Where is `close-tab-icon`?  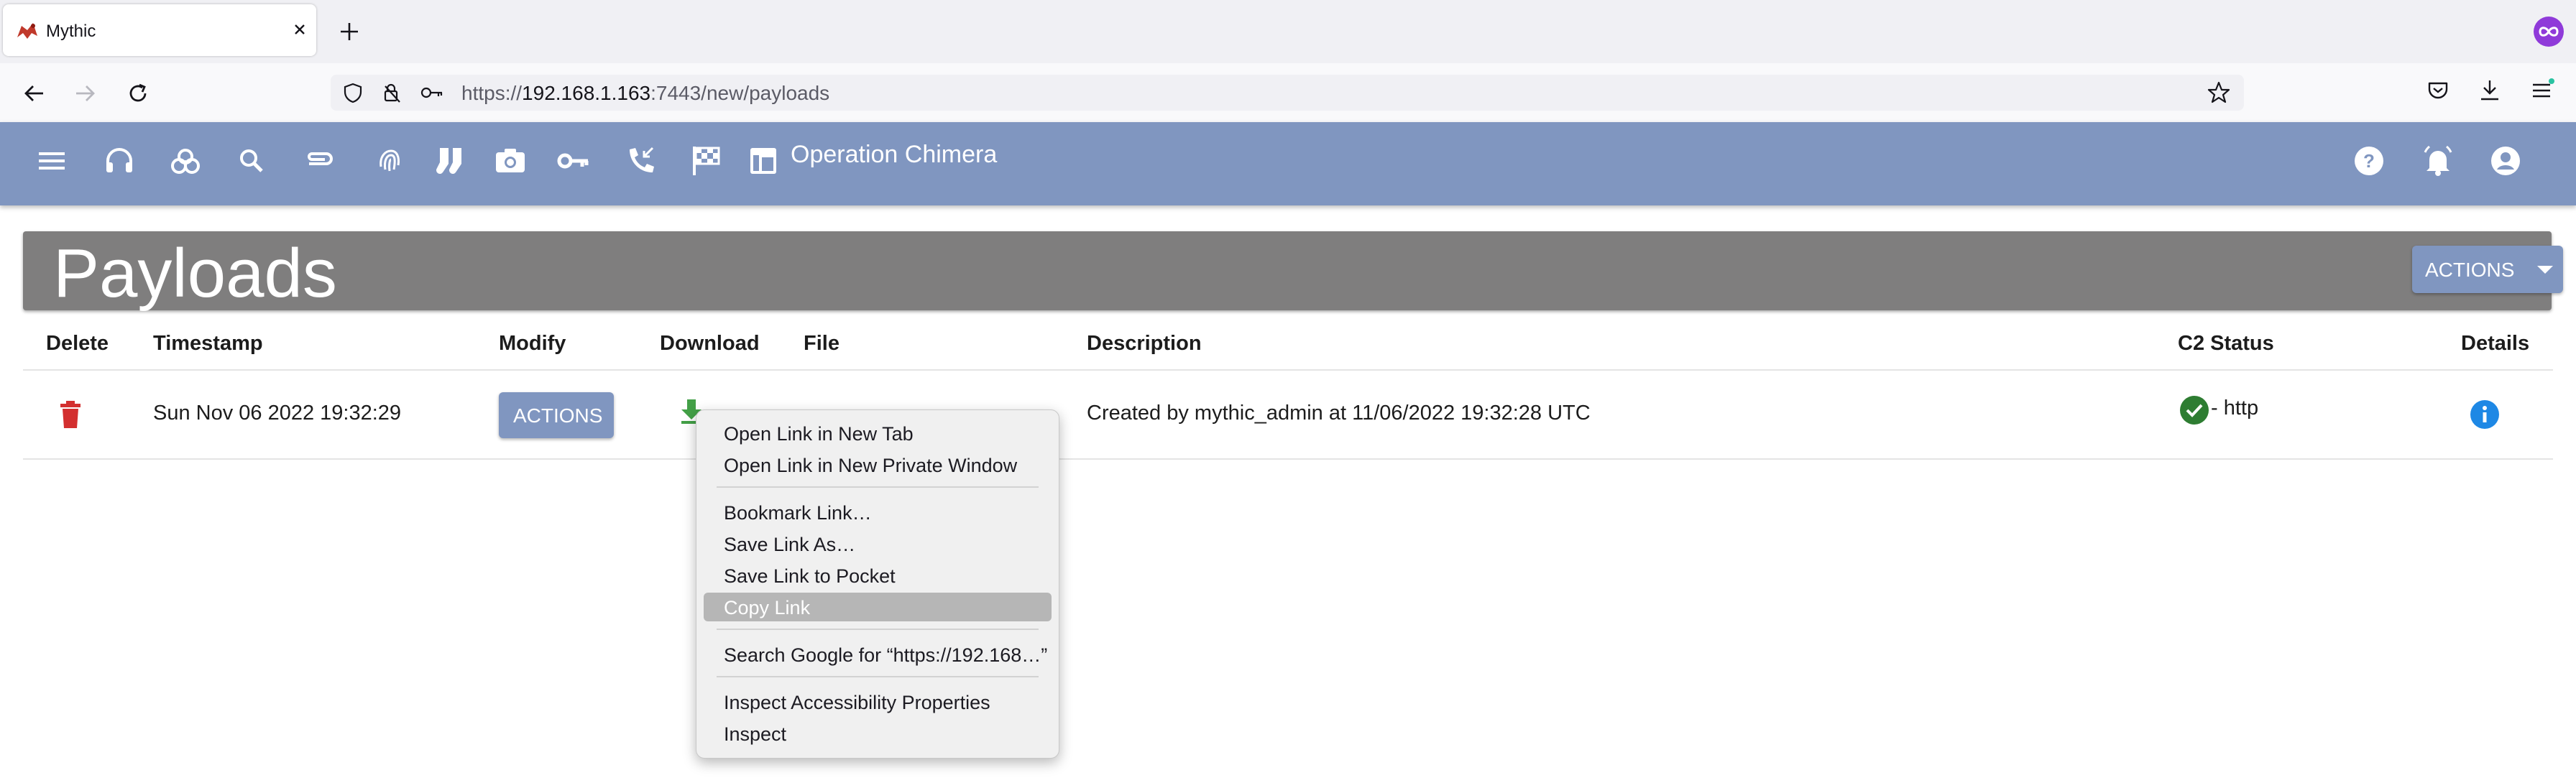 close-tab-icon is located at coordinates (300, 29).